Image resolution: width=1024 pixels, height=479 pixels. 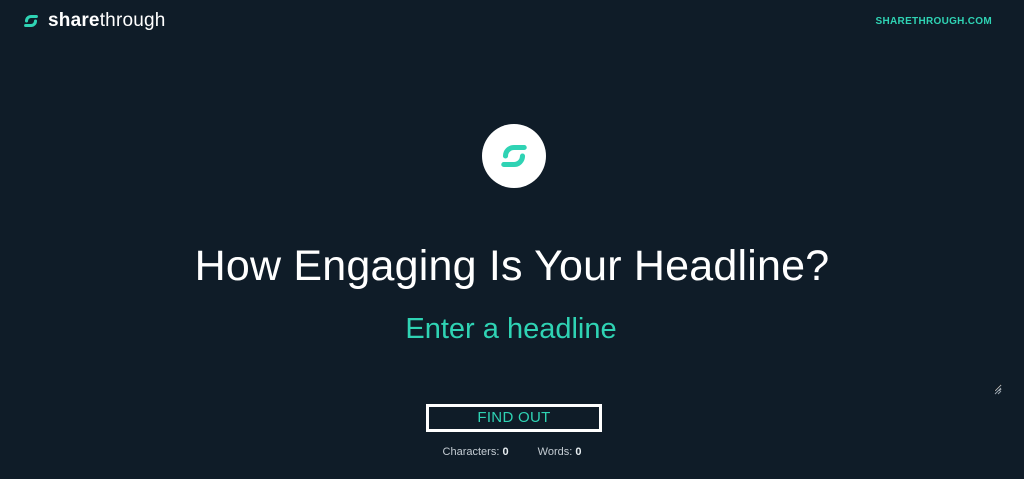 I want to click on characters-count: 0, so click(x=505, y=452).